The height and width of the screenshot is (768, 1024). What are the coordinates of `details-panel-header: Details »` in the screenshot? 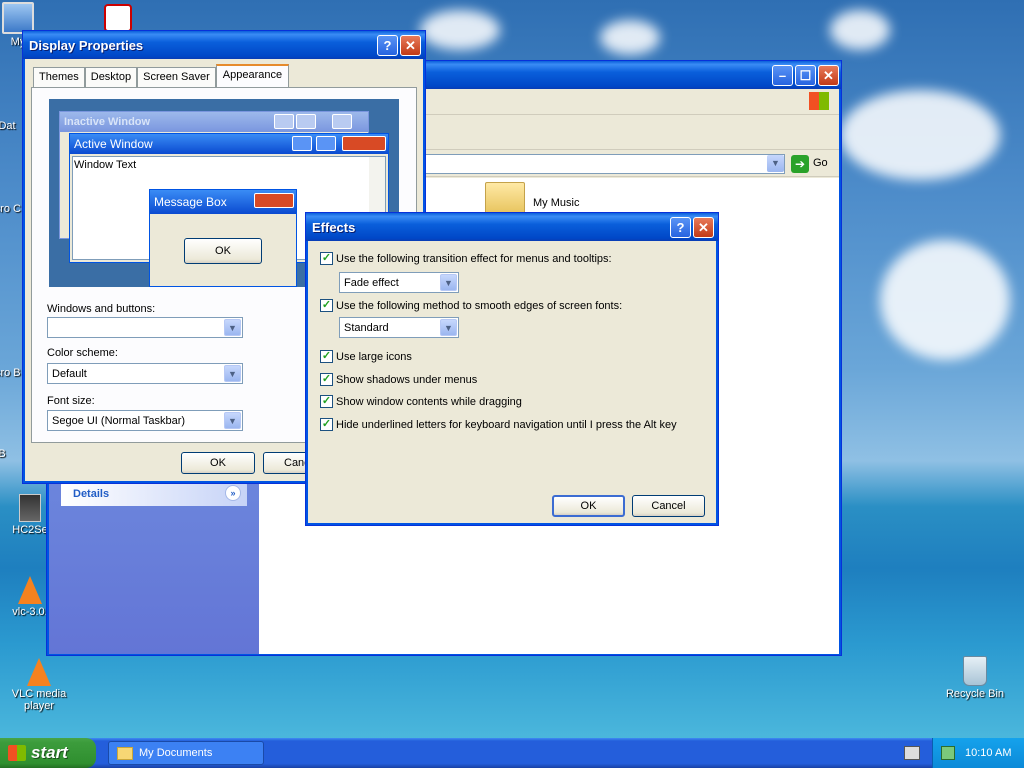 It's located at (154, 494).